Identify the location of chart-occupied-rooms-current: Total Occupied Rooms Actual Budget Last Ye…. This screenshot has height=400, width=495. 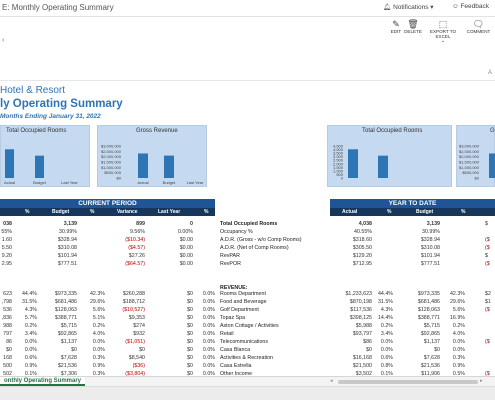
(45, 156).